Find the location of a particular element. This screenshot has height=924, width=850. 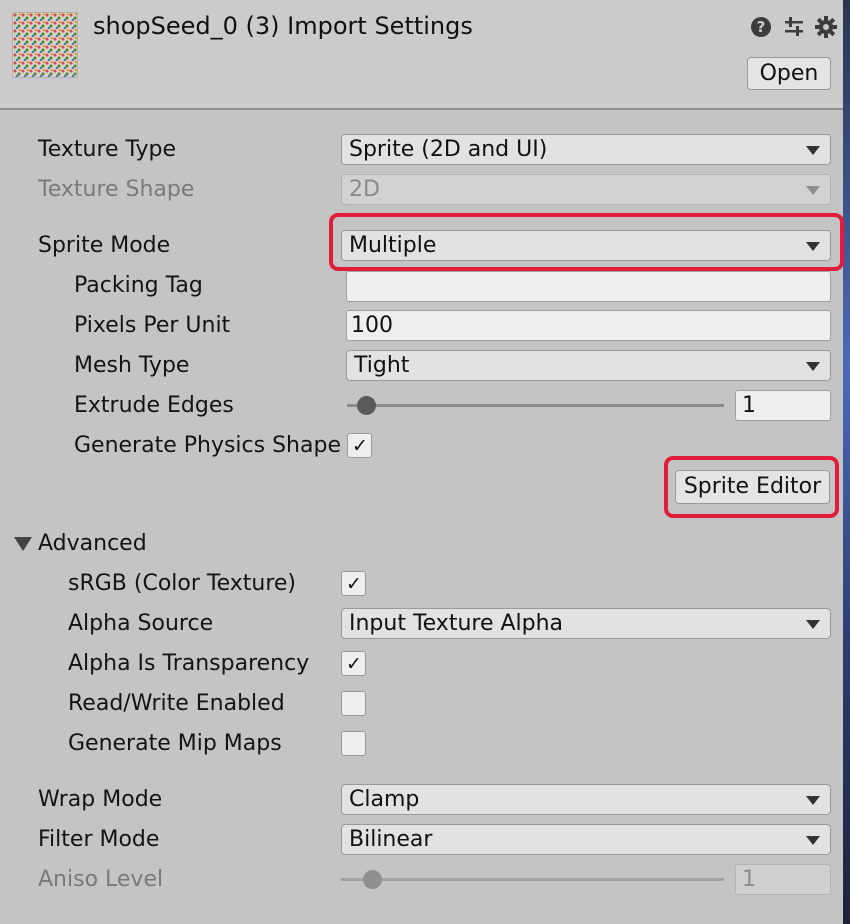

alpha-is-transparency-label: Alpha Is Transparency is located at coordinates (189, 663).